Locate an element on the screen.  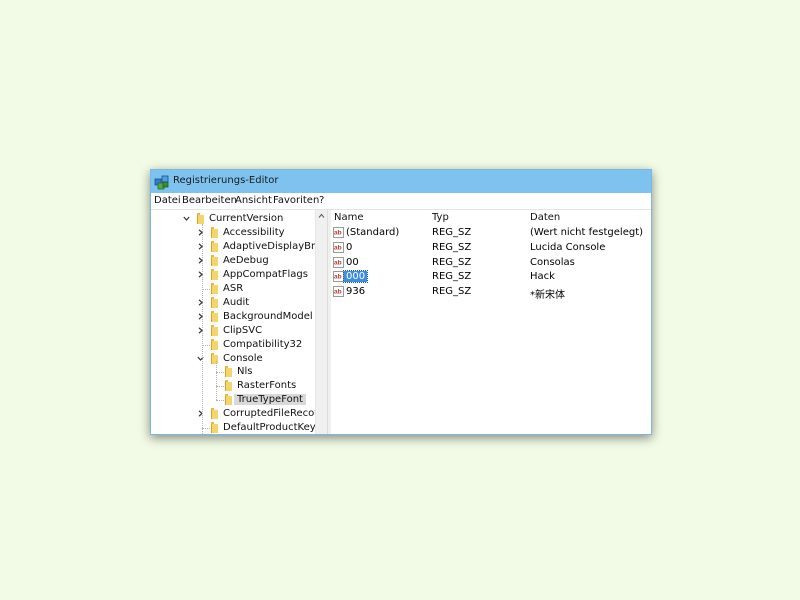
menu-favoriten: Favoriten is located at coordinates (296, 200).